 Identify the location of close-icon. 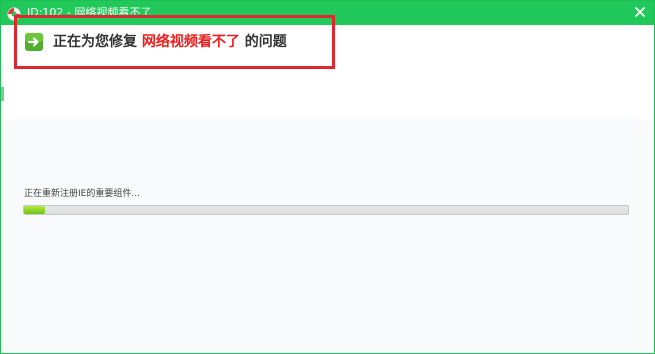
(640, 12).